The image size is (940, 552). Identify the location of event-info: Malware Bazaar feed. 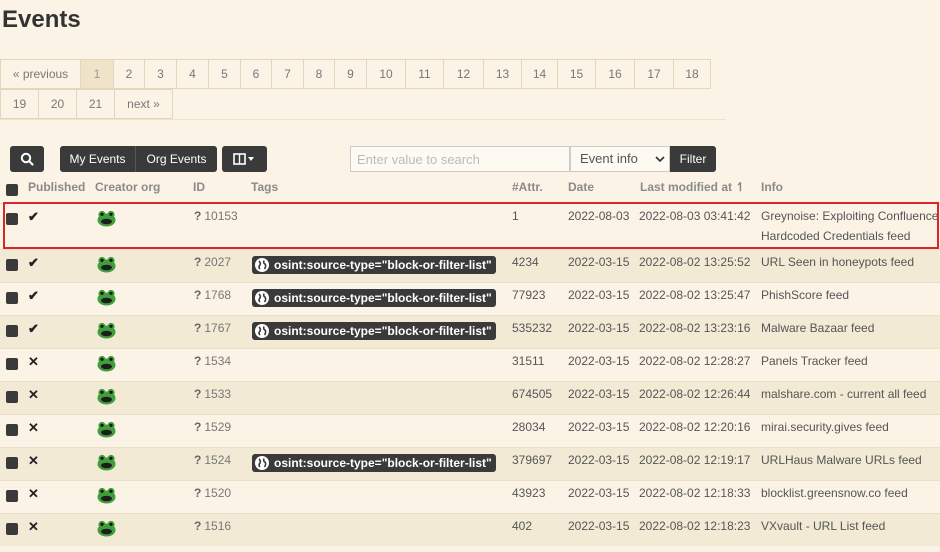
(817, 328).